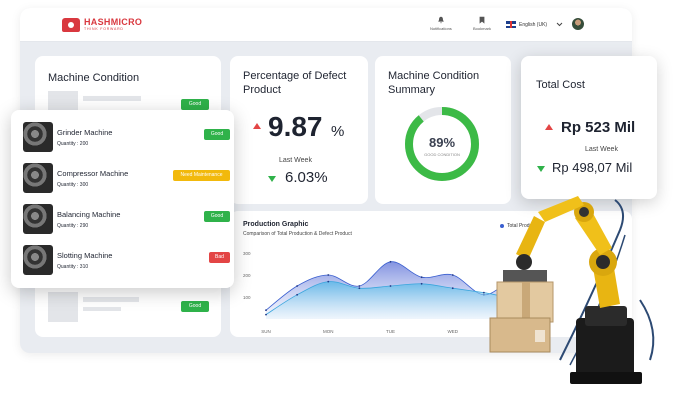 The width and height of the screenshot is (700, 400). What do you see at coordinates (560, 85) in the screenshot?
I see `total-cost-title: Total Cost` at bounding box center [560, 85].